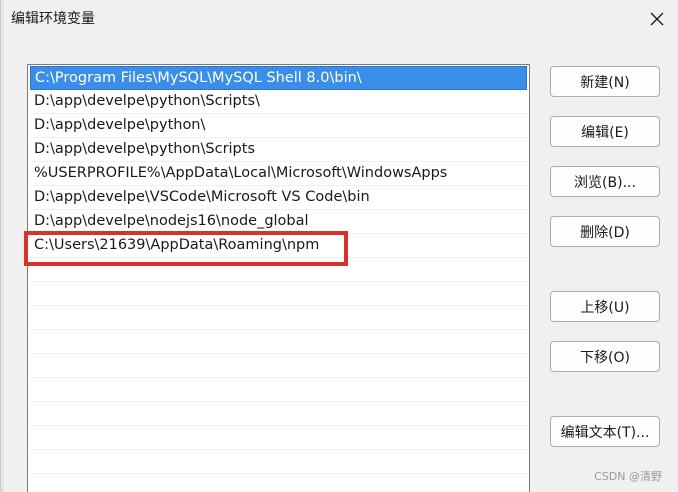 This screenshot has width=678, height=492. Describe the element at coordinates (171, 221) in the screenshot. I see `path-item-text: D:\app\develpe\nodejs16\node_global` at that location.